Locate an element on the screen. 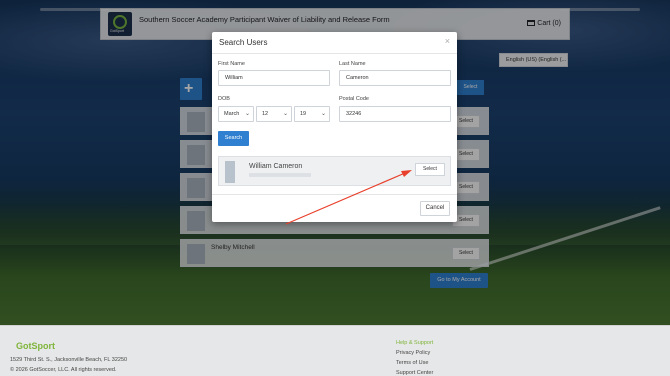 This screenshot has width=670, height=376. footer-brand: GotSport is located at coordinates (35, 346).